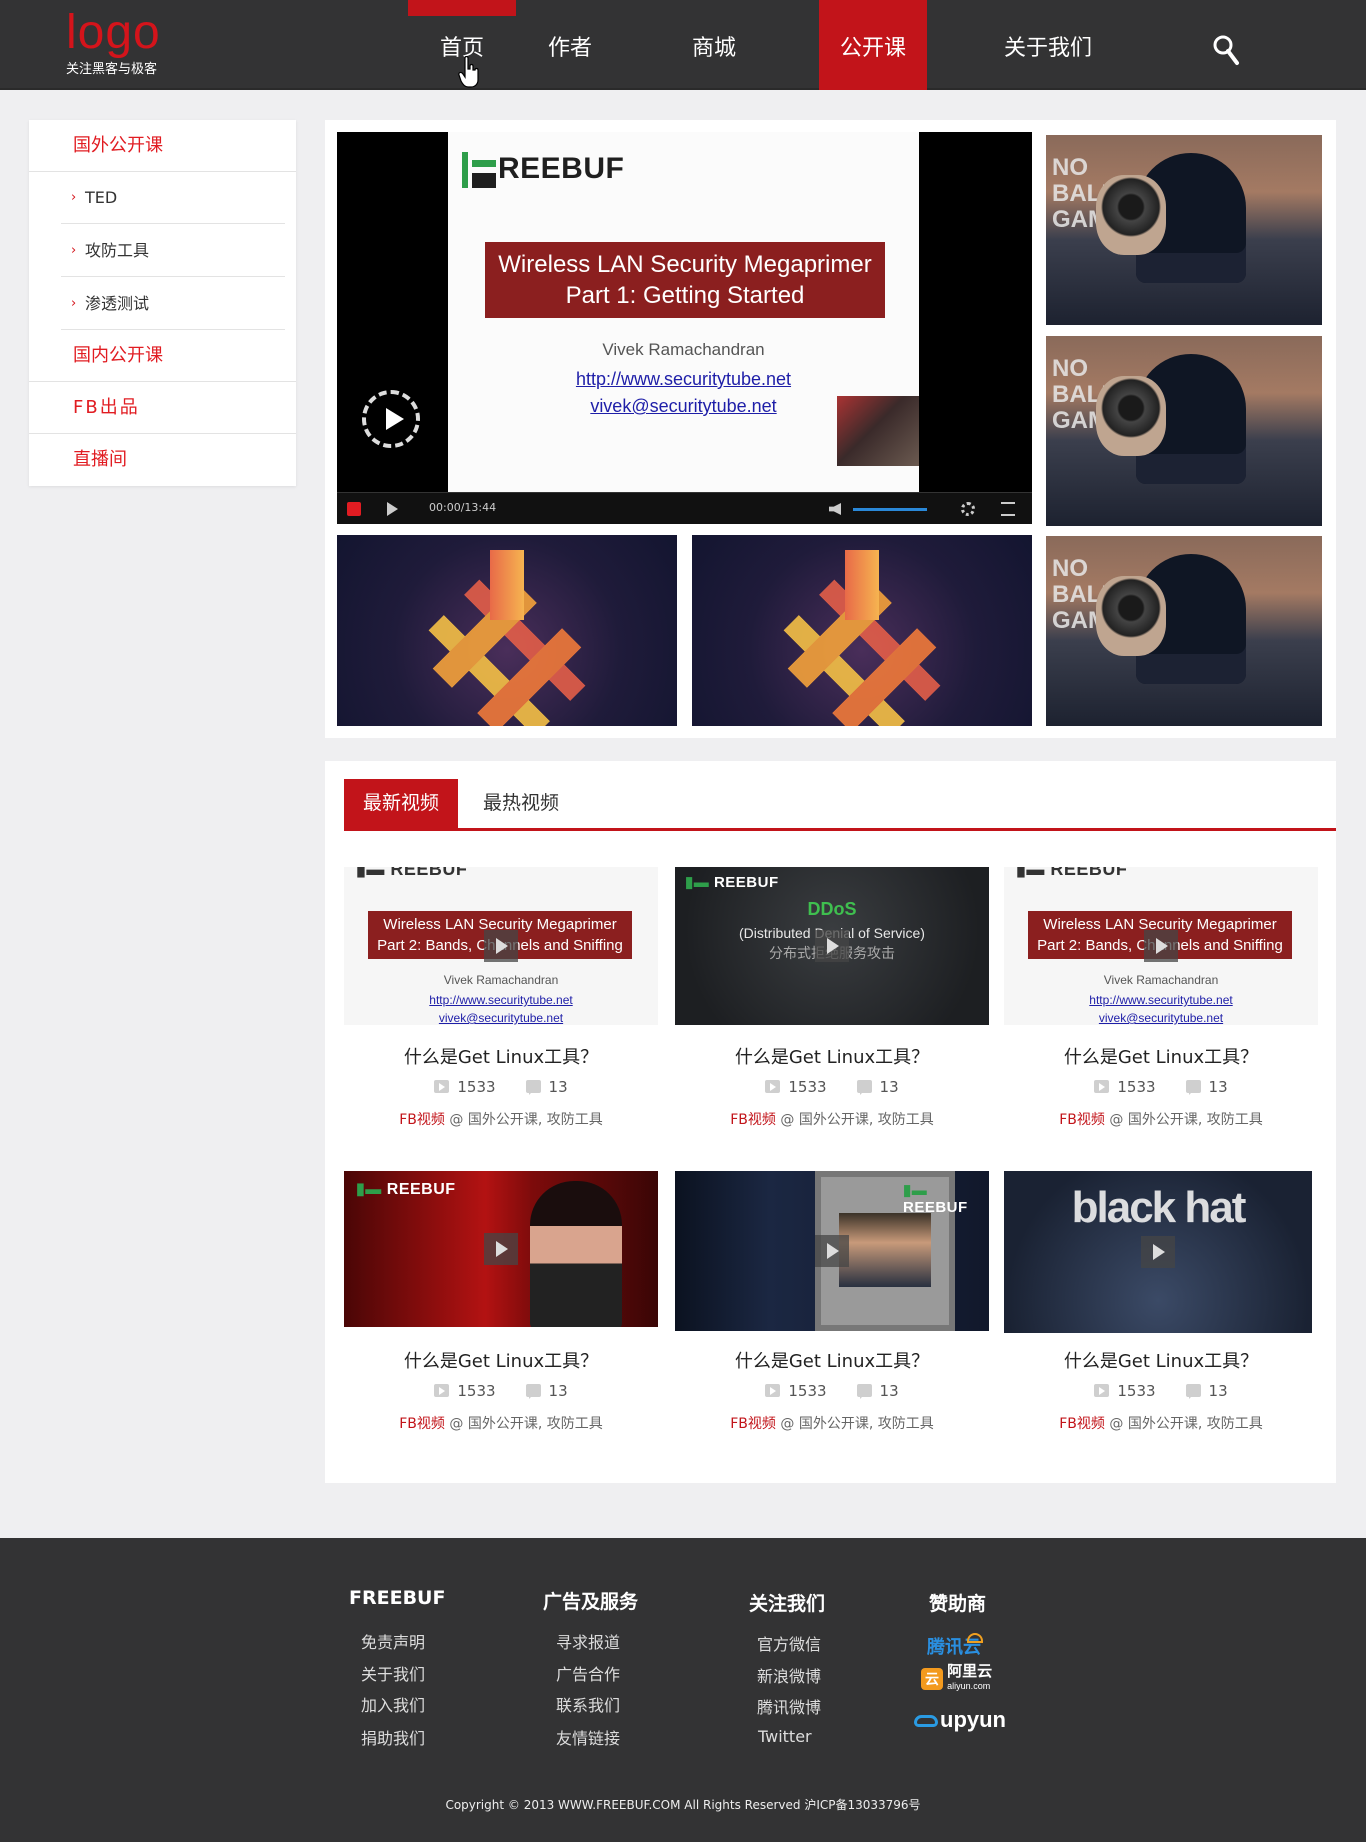 The image size is (1366, 1842). What do you see at coordinates (955, 1646) in the screenshot?
I see `sponsor-tencent-cloud-logo: 腾讯云` at bounding box center [955, 1646].